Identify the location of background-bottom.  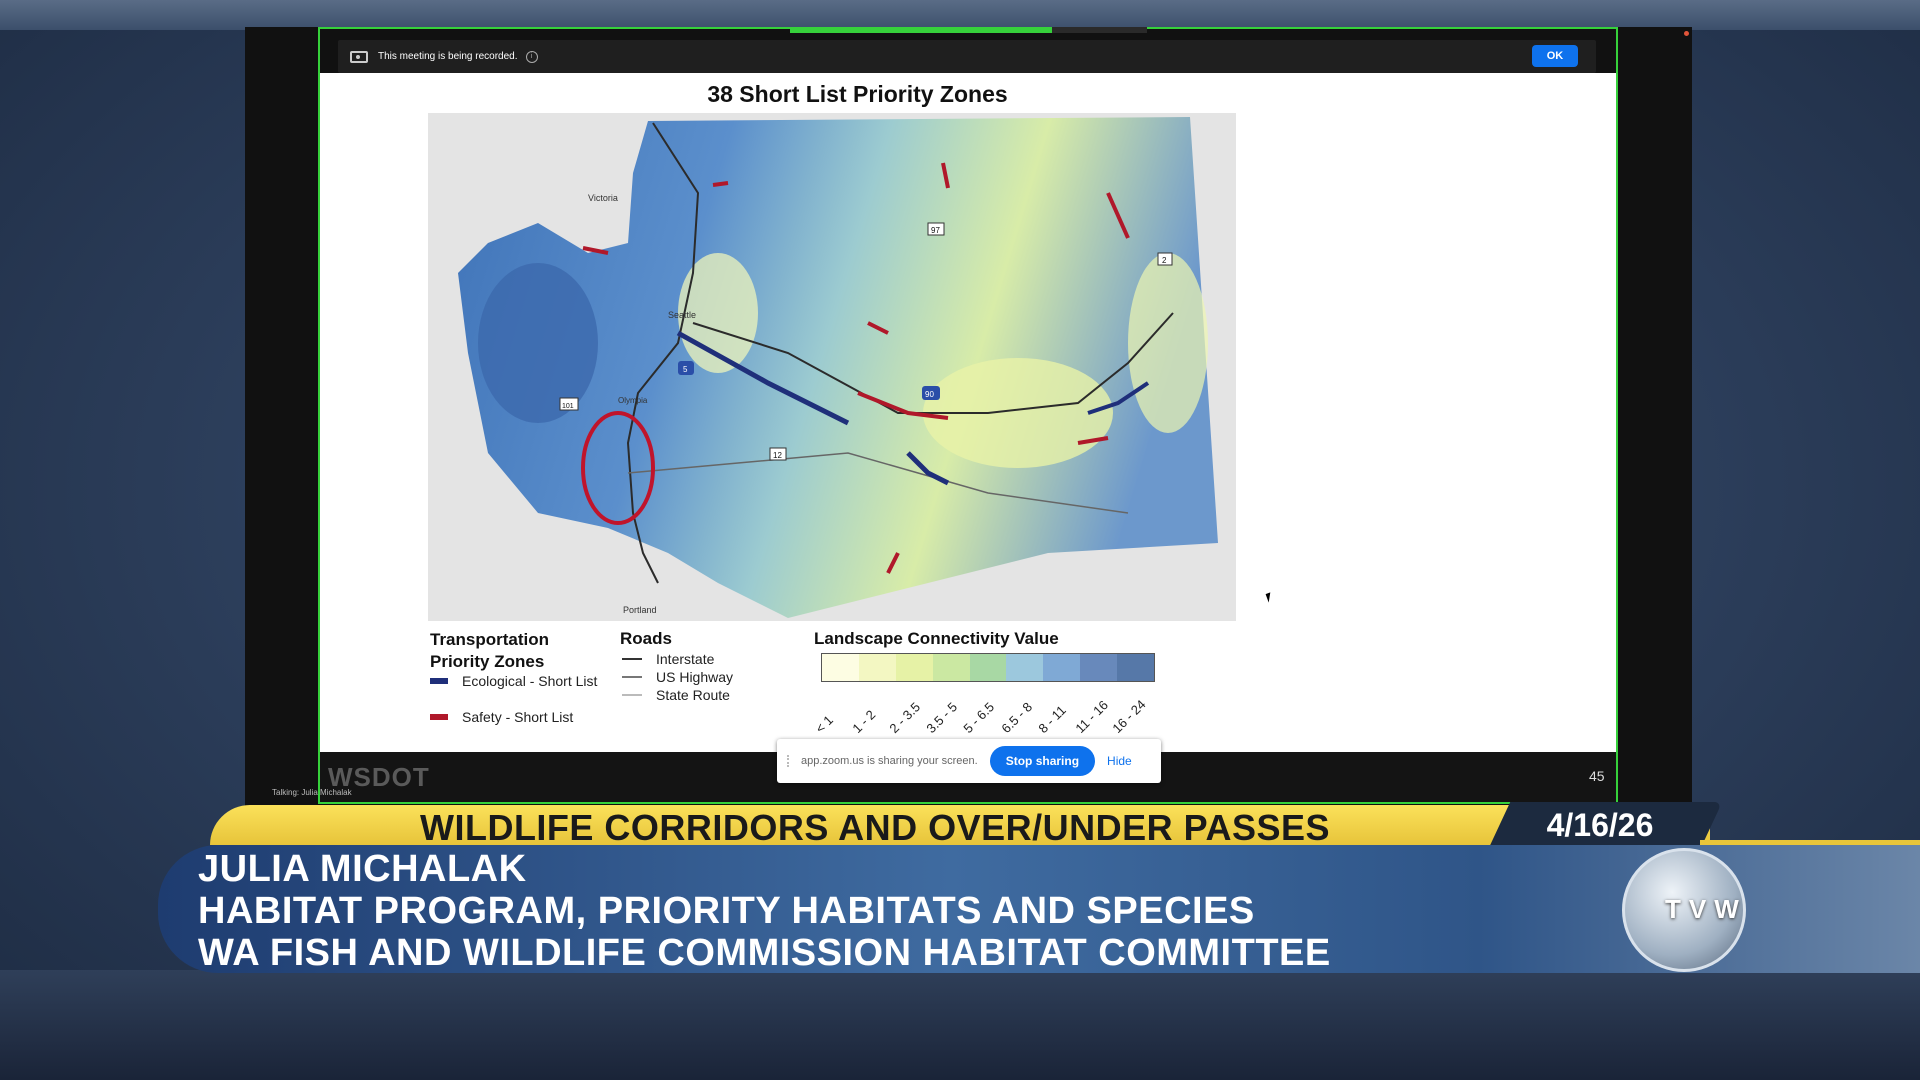
(960, 1025).